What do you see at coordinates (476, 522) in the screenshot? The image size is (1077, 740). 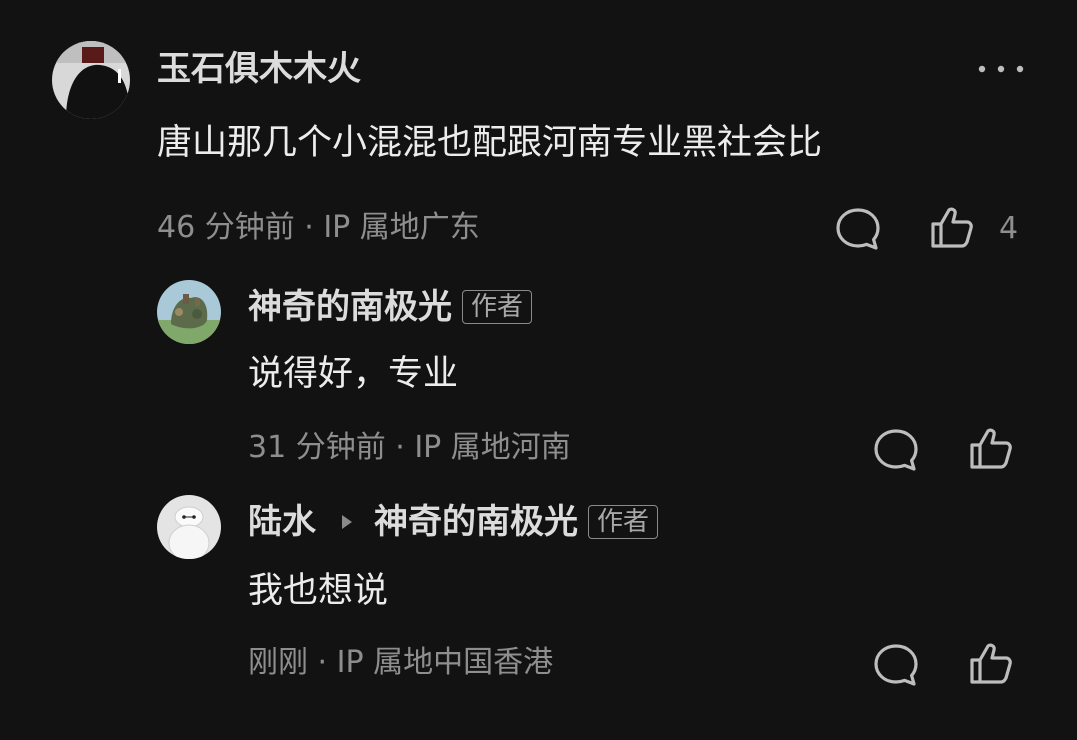 I see `reply-to-username: 神奇的南极光` at bounding box center [476, 522].